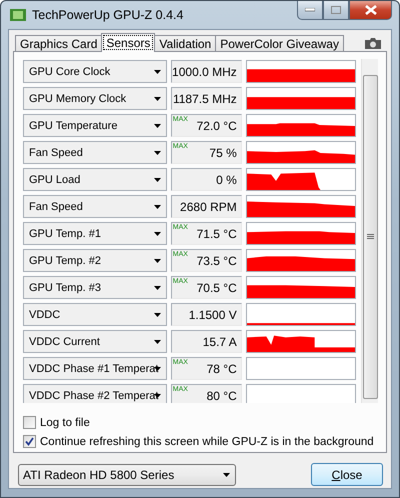 This screenshot has width=400, height=498. Describe the element at coordinates (95, 260) in the screenshot. I see `sensor-dropdown: GPU Temp. #2` at that location.